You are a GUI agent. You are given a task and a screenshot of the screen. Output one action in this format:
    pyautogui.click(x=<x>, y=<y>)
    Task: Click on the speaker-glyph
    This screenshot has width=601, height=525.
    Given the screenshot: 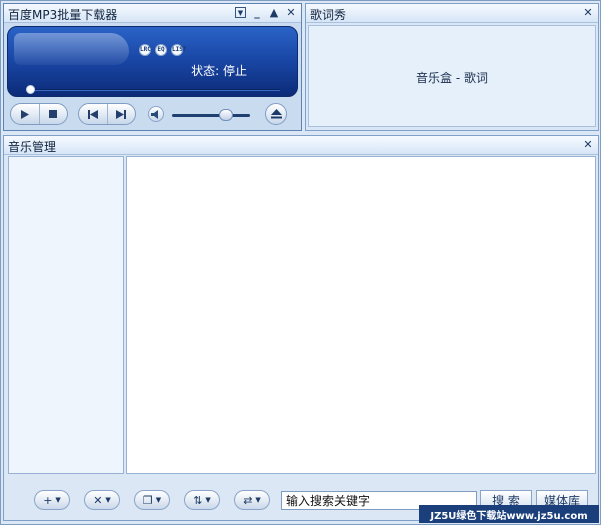 What is the action you would take?
    pyautogui.click(x=154, y=114)
    